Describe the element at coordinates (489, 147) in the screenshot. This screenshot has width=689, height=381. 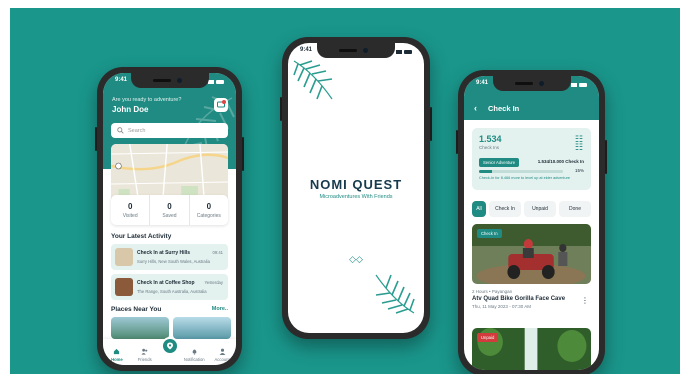
I see `checkin-label: Check Ins` at that location.